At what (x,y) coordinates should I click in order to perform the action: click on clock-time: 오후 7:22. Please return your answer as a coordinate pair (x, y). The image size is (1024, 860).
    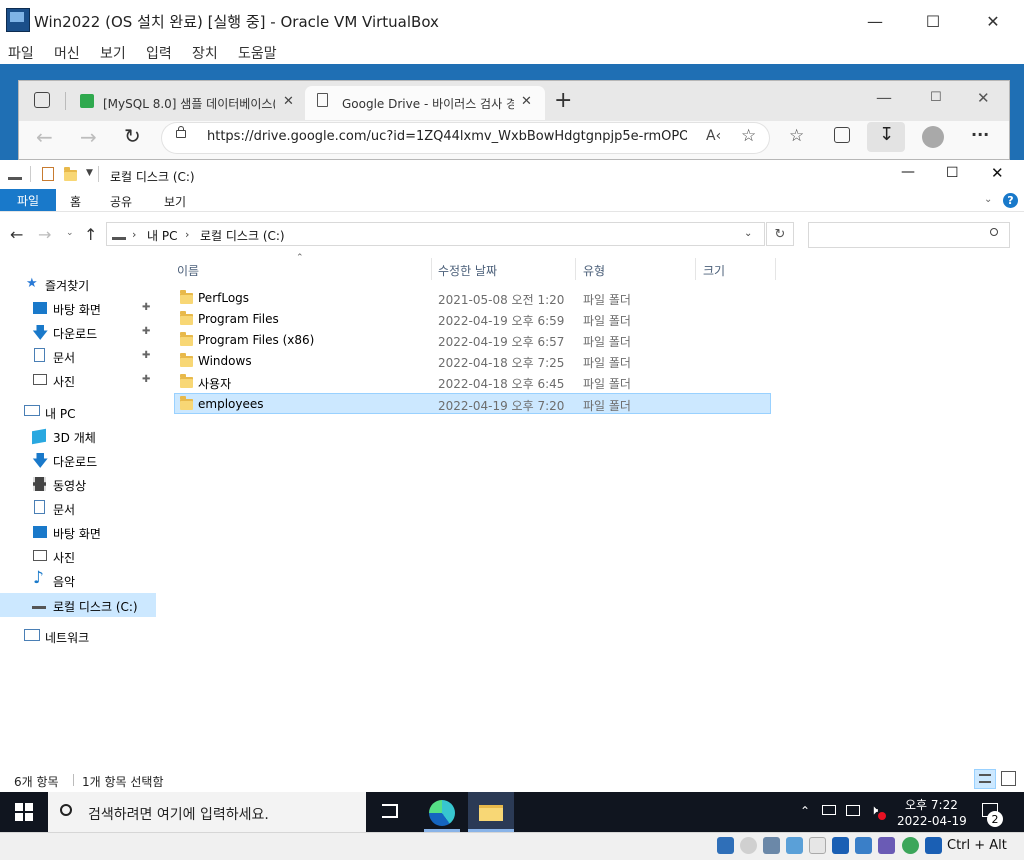
    Looking at the image, I should click on (931, 804).